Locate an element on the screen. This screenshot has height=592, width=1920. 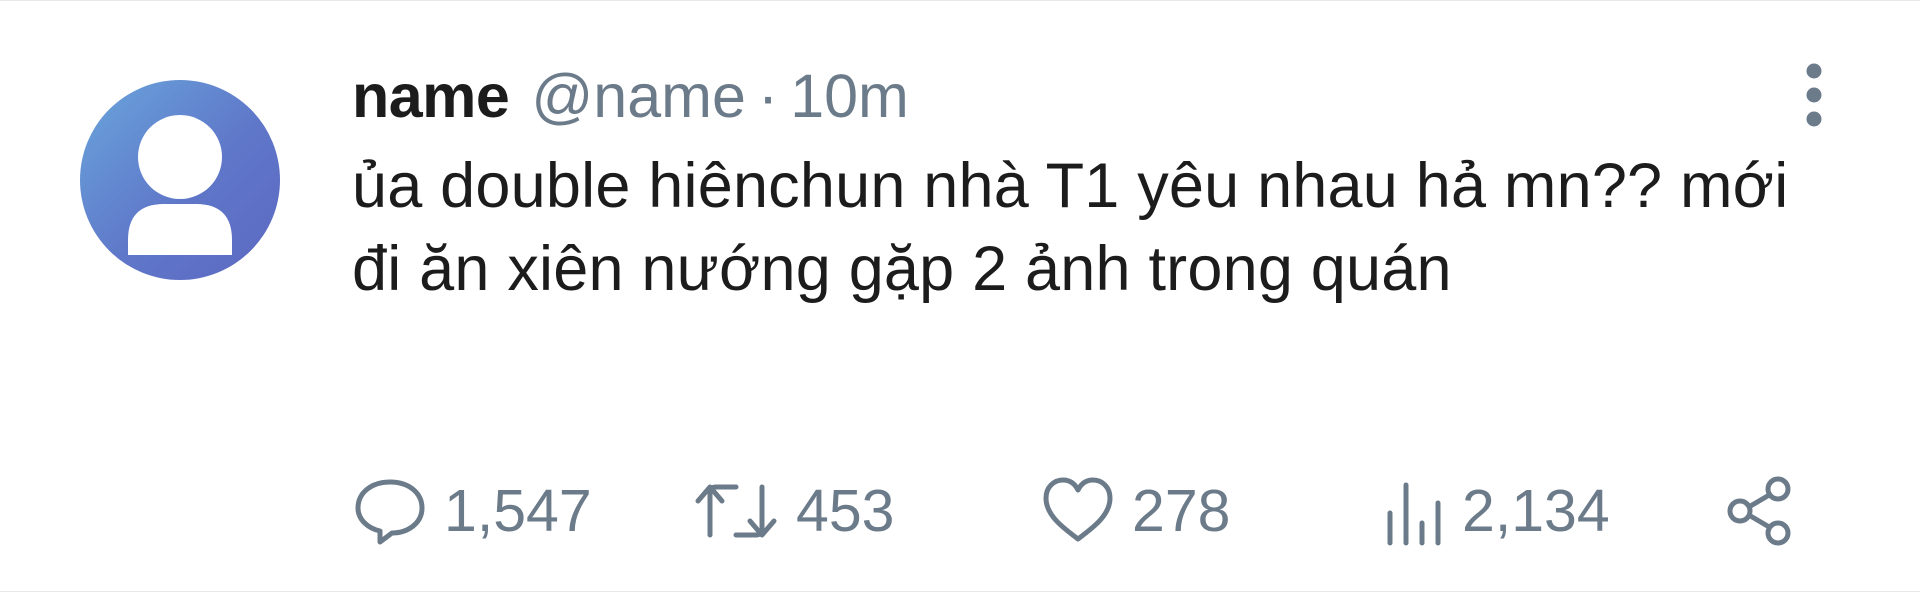
tweet-timestamp: 10m is located at coordinates (849, 96).